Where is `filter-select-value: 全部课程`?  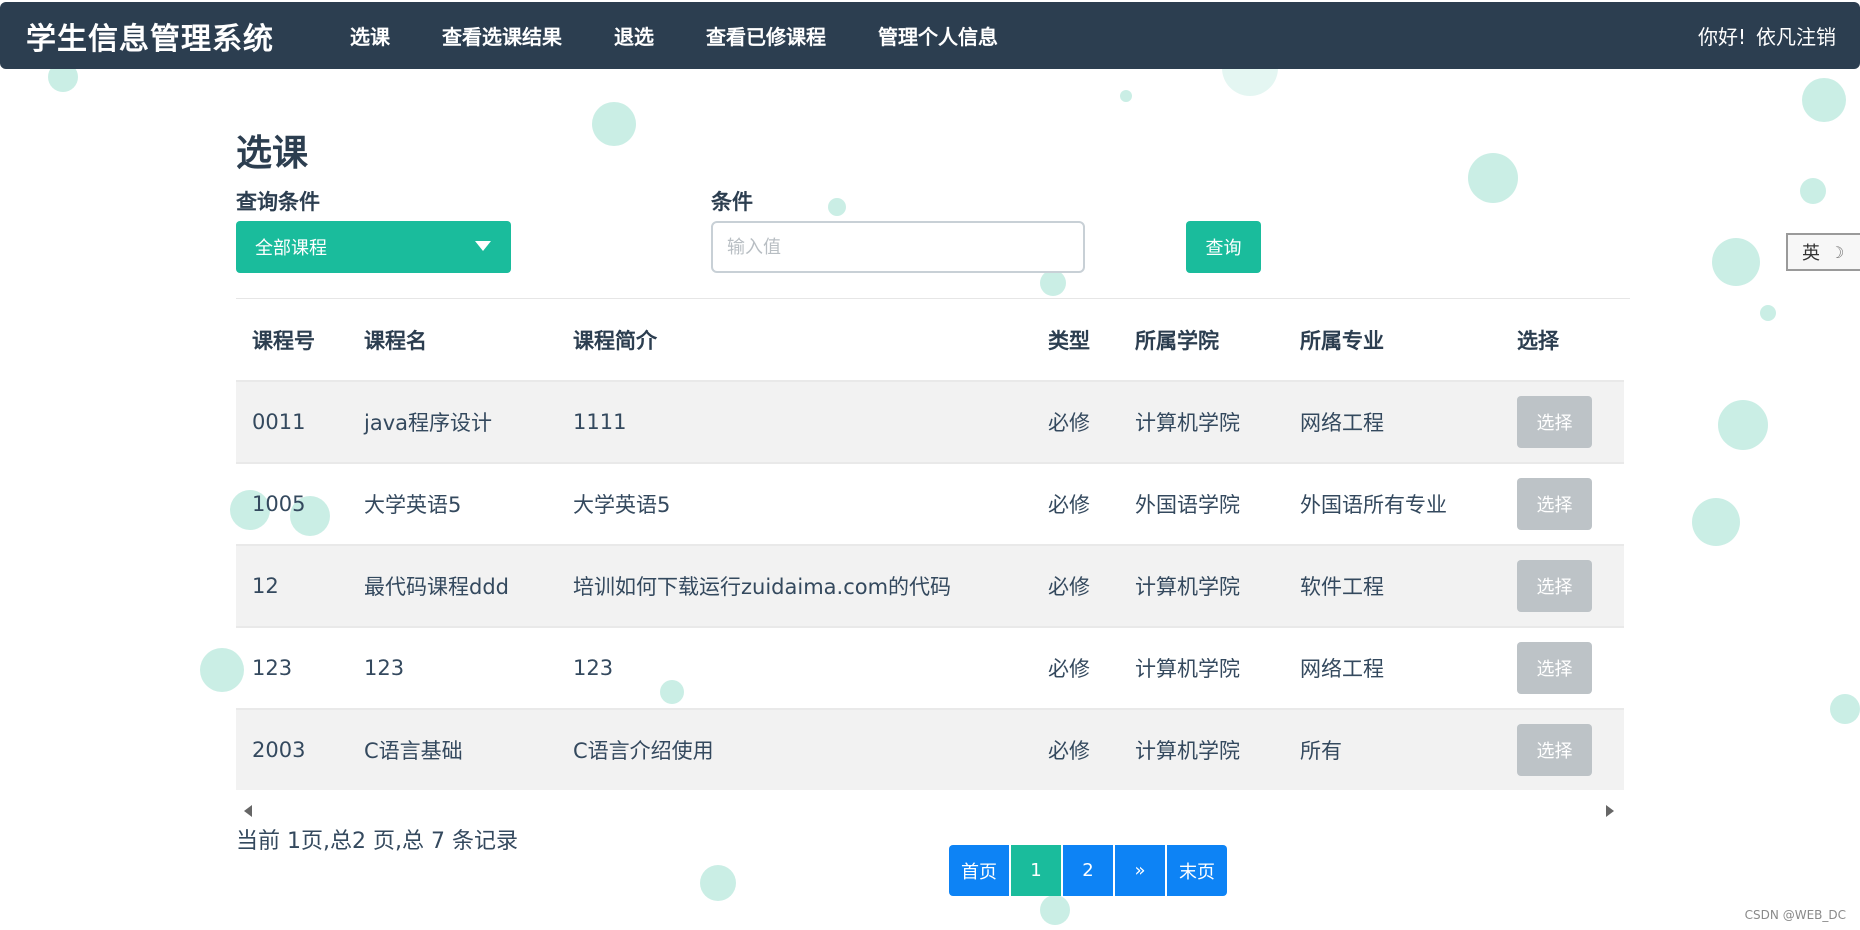 filter-select-value: 全部课程 is located at coordinates (291, 248).